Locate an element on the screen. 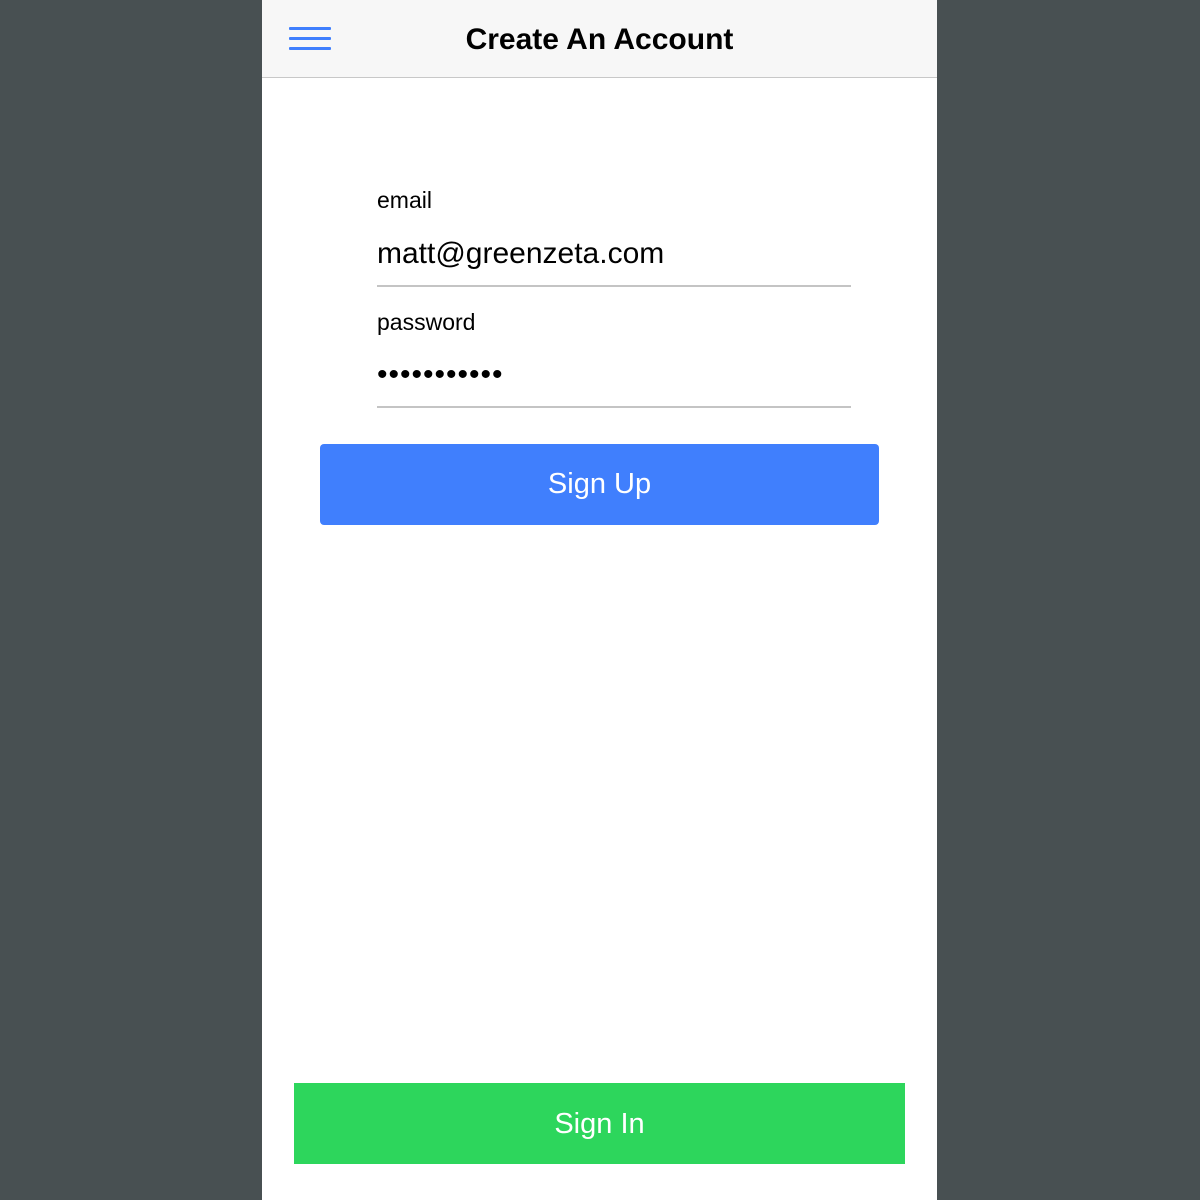 Image resolution: width=1200 pixels, height=1200 pixels. email-field is located at coordinates (614, 254).